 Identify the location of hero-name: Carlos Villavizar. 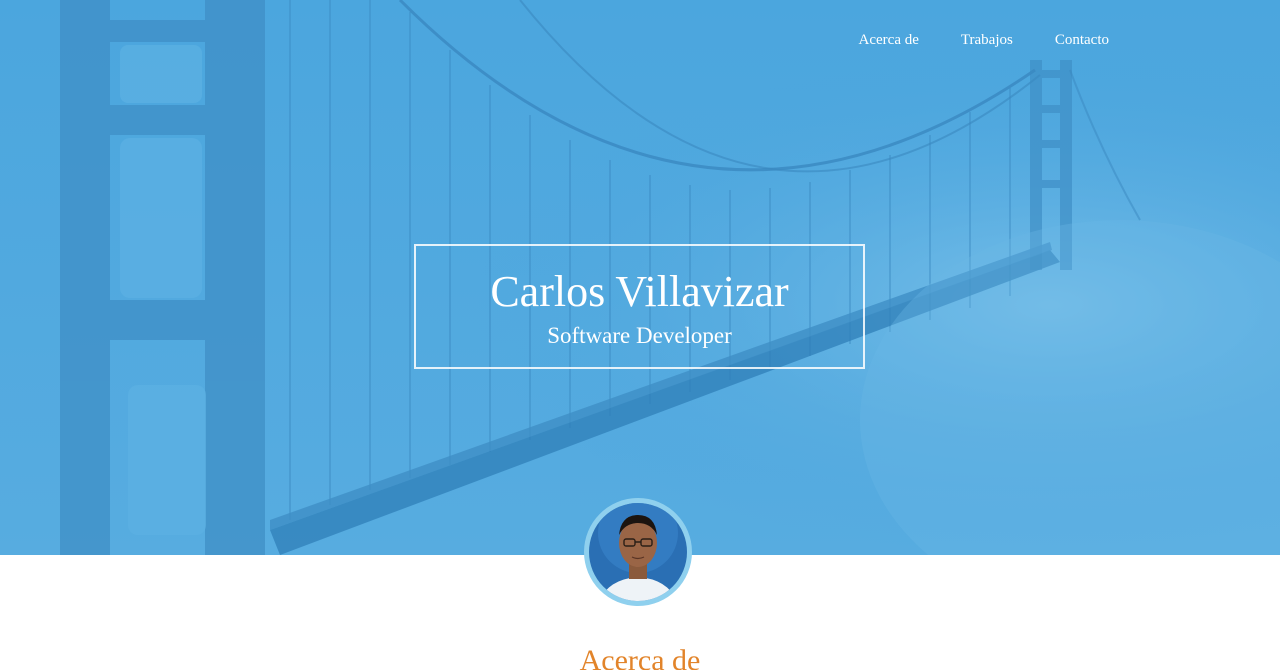
(639, 291).